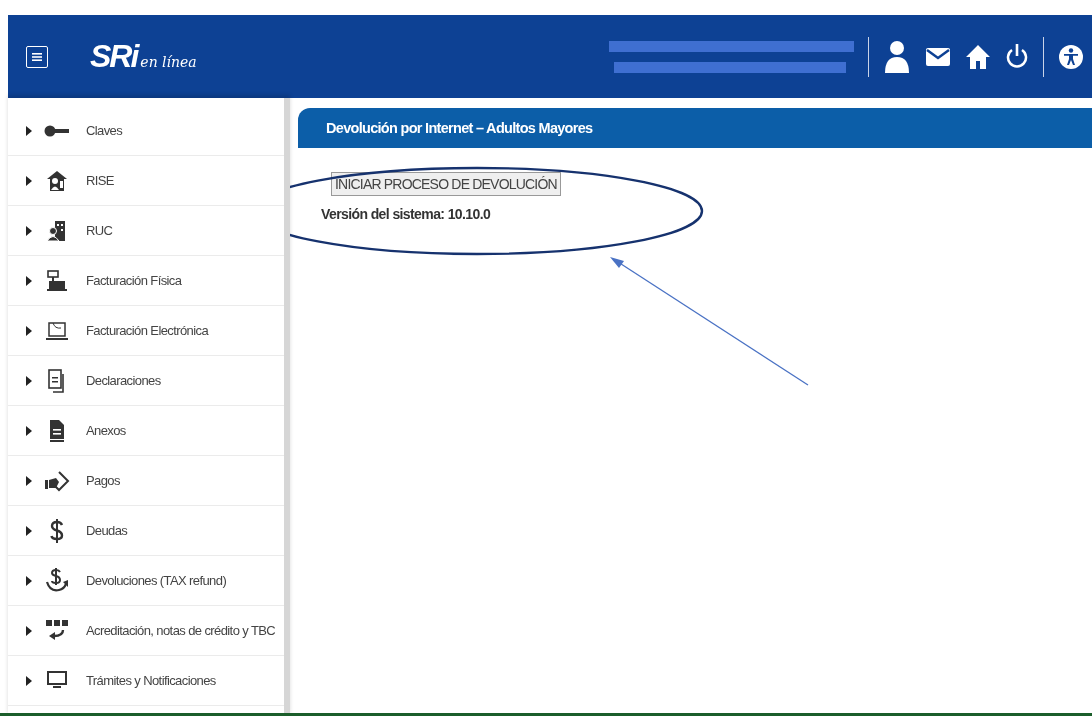 Image resolution: width=1092 pixels, height=716 pixels. What do you see at coordinates (57, 330) in the screenshot?
I see `laptop-icon` at bounding box center [57, 330].